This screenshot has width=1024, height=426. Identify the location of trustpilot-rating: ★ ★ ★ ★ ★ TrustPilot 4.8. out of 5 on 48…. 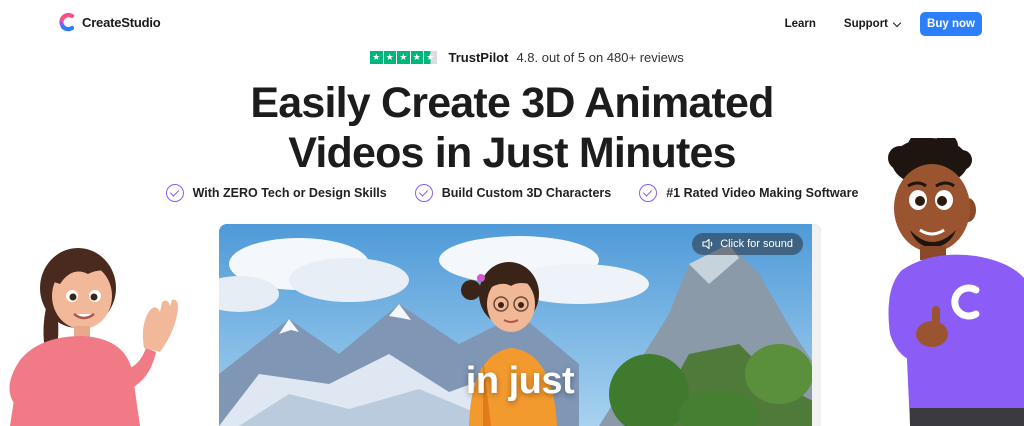
(527, 57).